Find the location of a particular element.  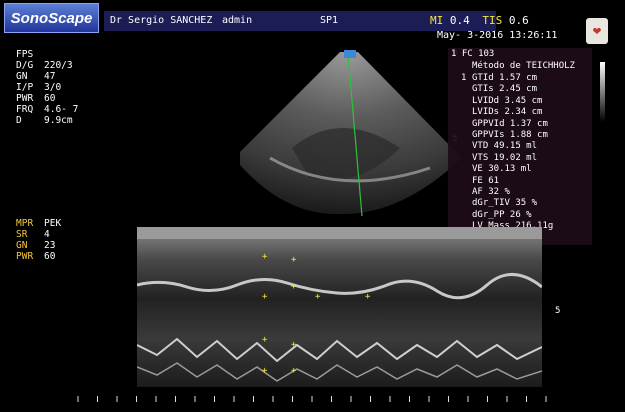

measurement-index: 1 is located at coordinates (464, 78).